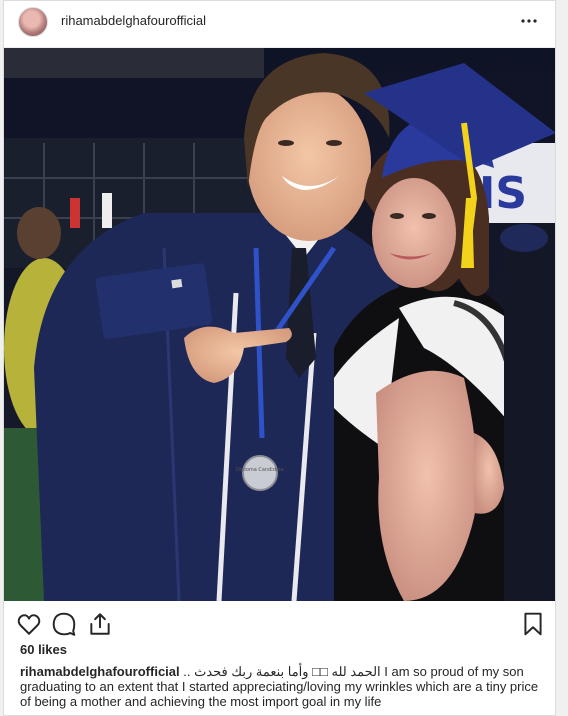 The image size is (568, 716). What do you see at coordinates (282, 671) in the screenshot?
I see `caption-arabic: الحمد لله □□ وأما بنعمة ربك فحدث ..` at bounding box center [282, 671].